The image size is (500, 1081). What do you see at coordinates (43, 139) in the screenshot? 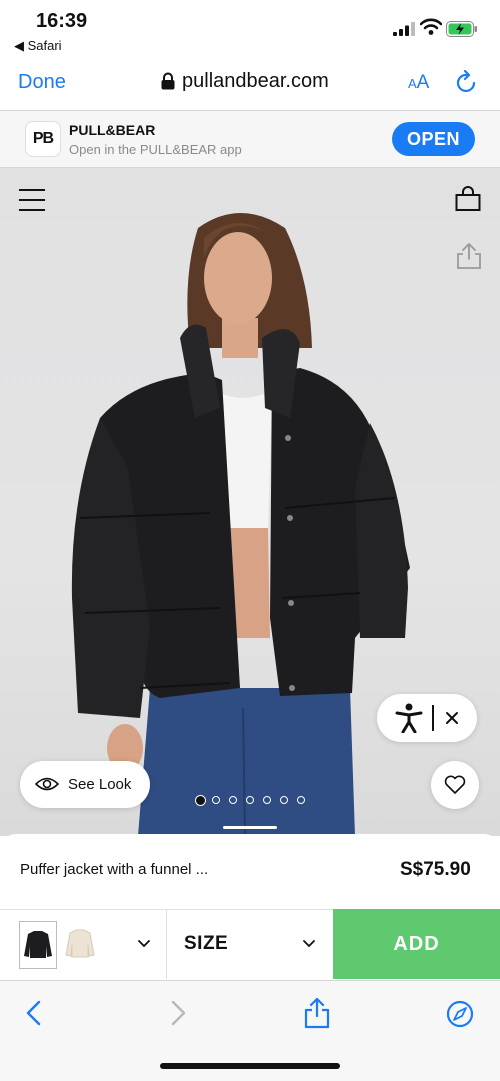
I see `pull-and-bear-logo: PB` at bounding box center [43, 139].